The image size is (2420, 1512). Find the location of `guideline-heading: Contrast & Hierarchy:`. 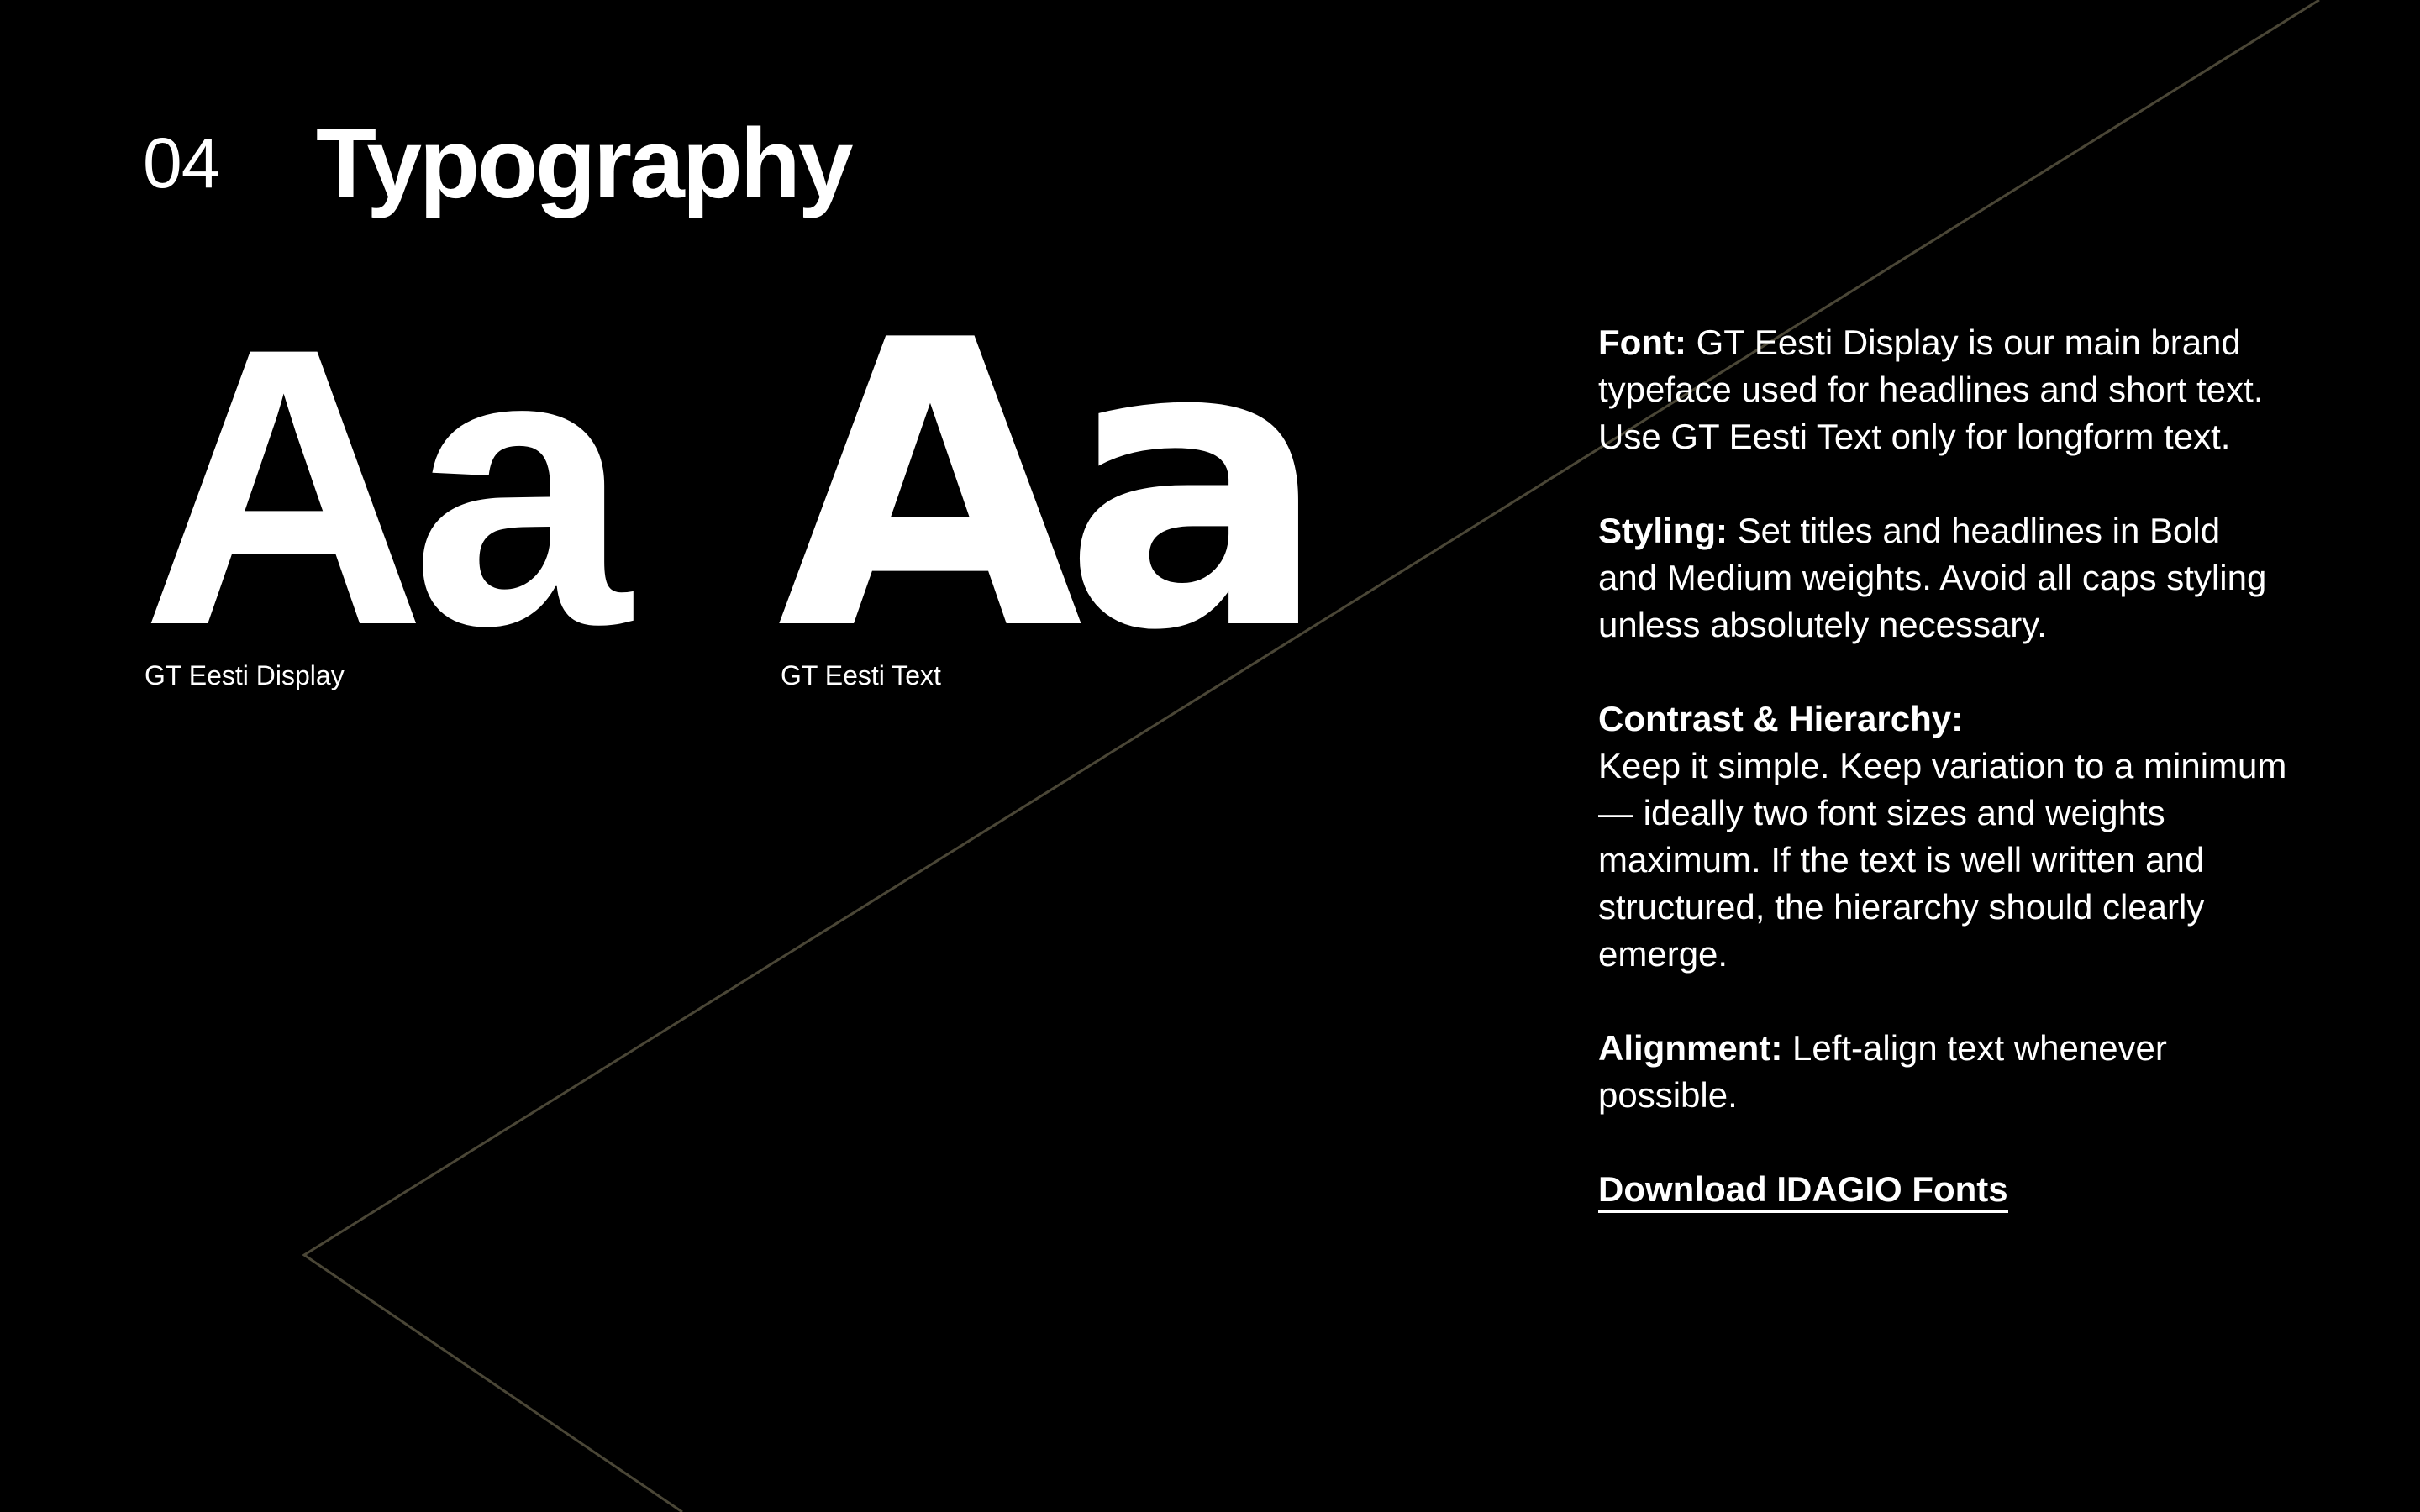

guideline-heading: Contrast & Hierarchy: is located at coordinates (1781, 718).